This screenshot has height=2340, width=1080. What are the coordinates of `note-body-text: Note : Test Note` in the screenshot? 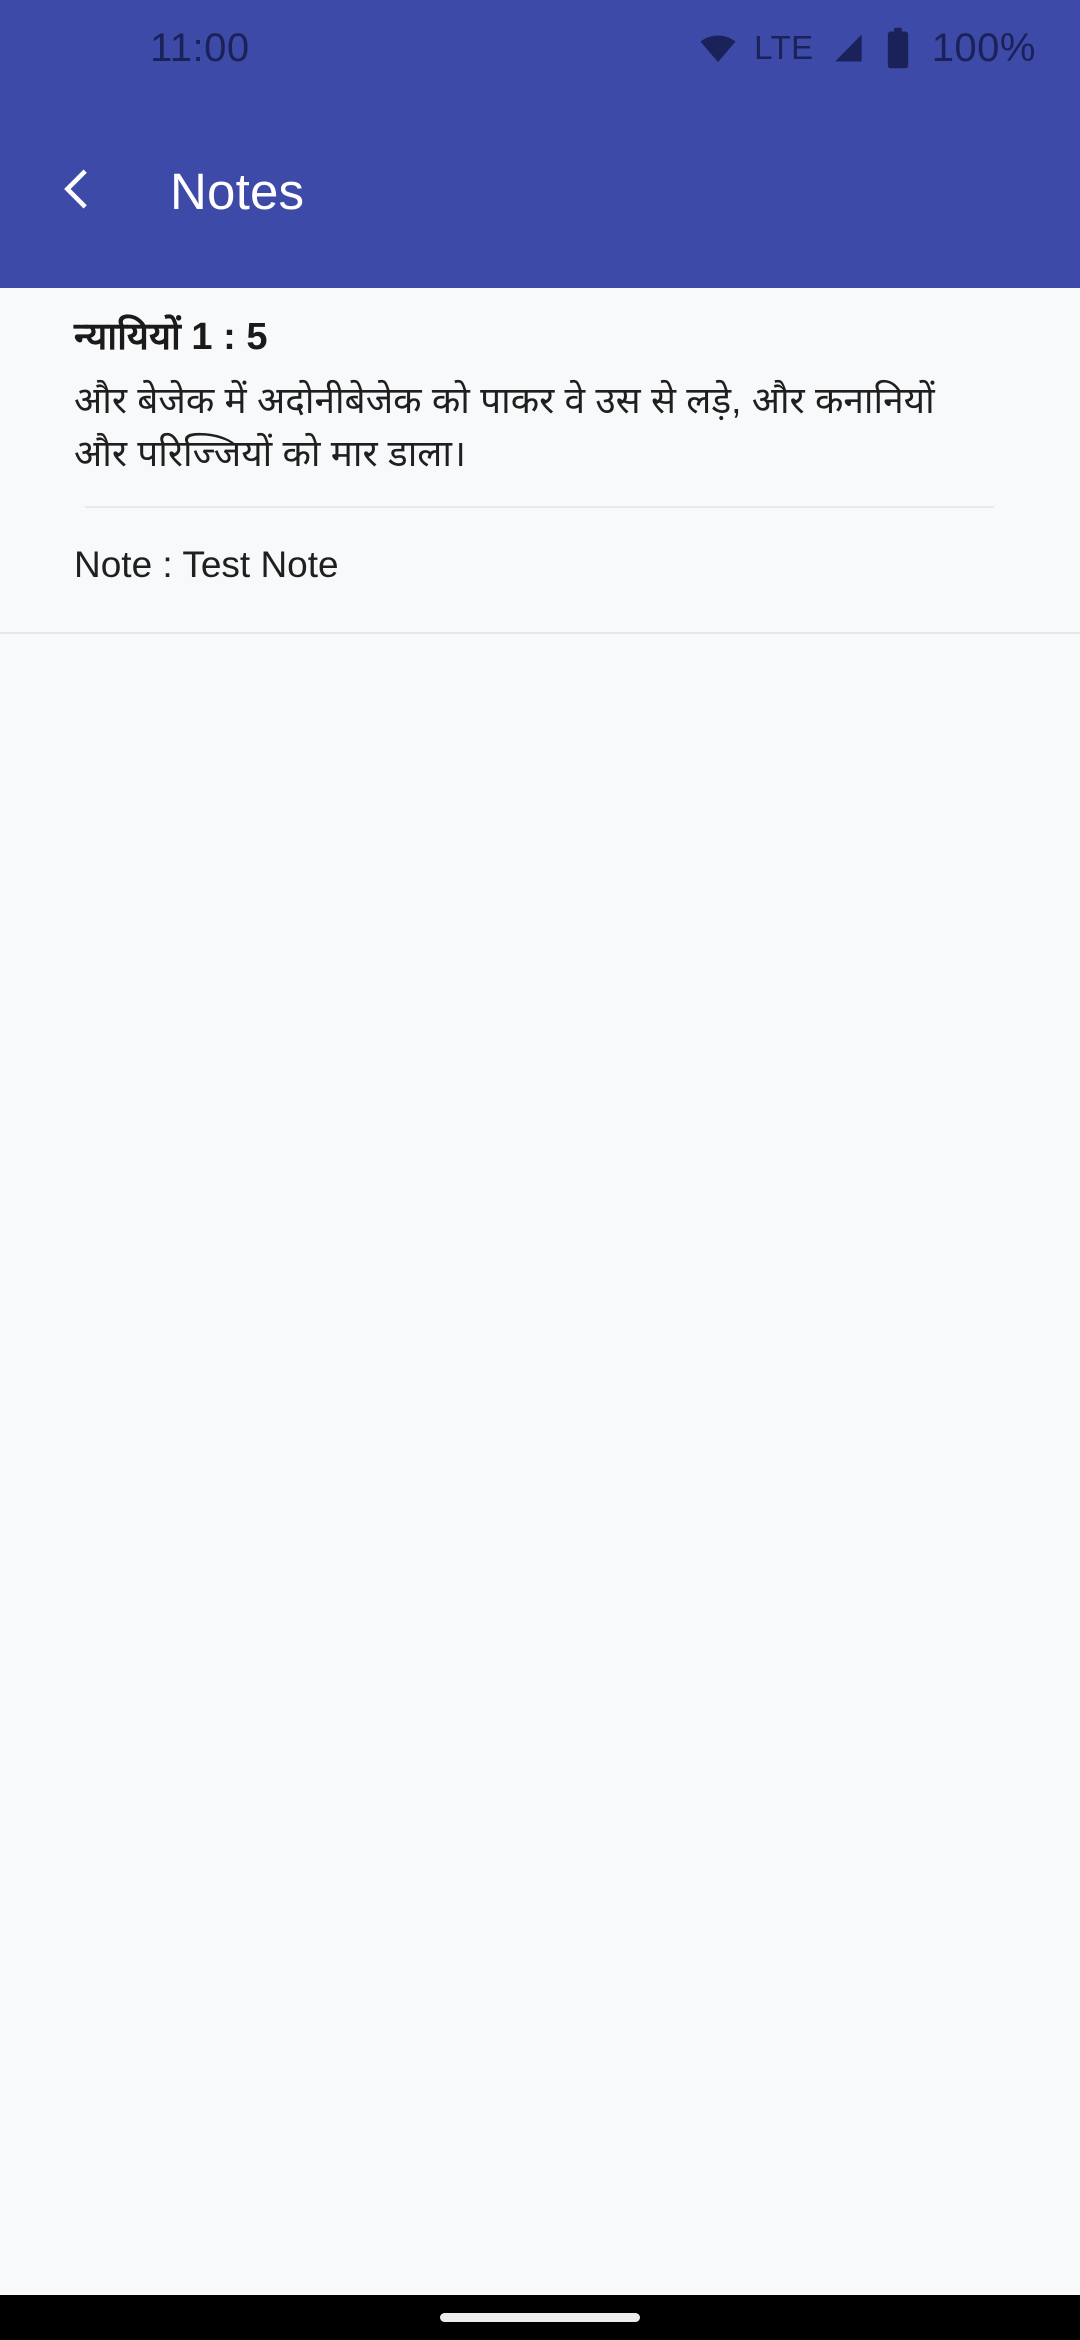 It's located at (206, 565).